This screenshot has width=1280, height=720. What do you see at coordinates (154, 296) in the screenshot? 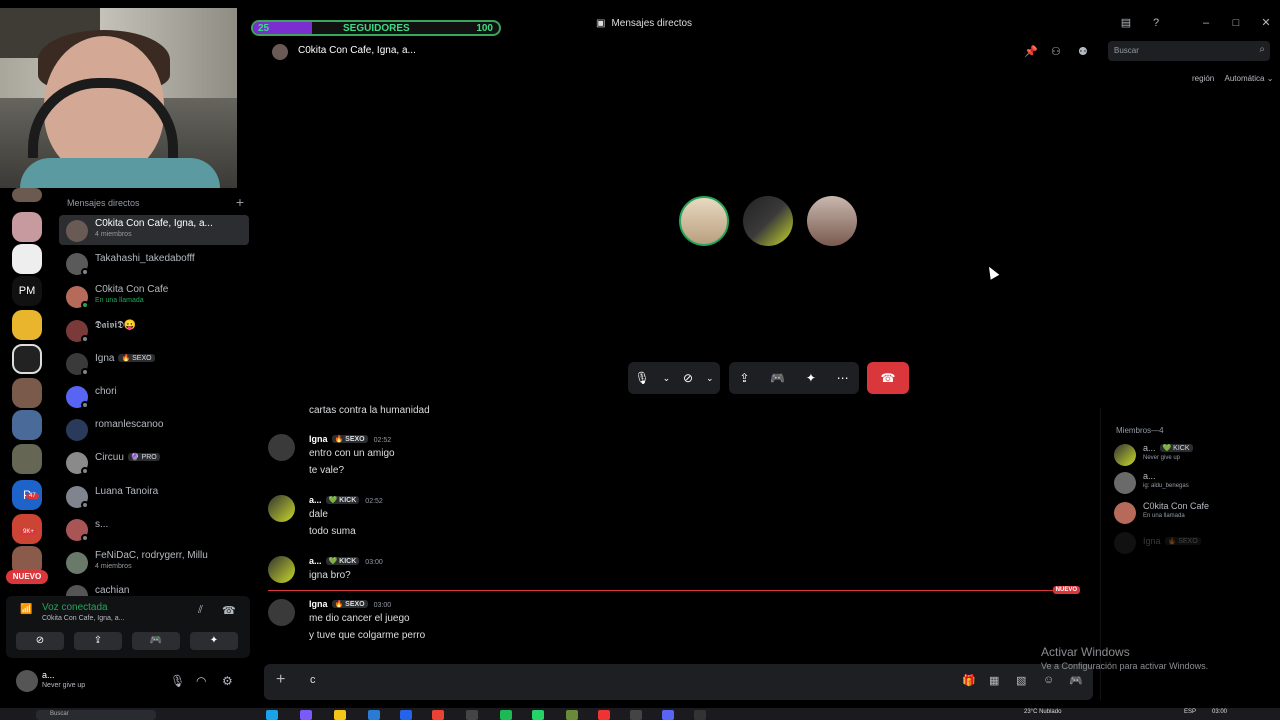
I see `dm-item: C0kita Con Cafe En una llamada` at bounding box center [154, 296].